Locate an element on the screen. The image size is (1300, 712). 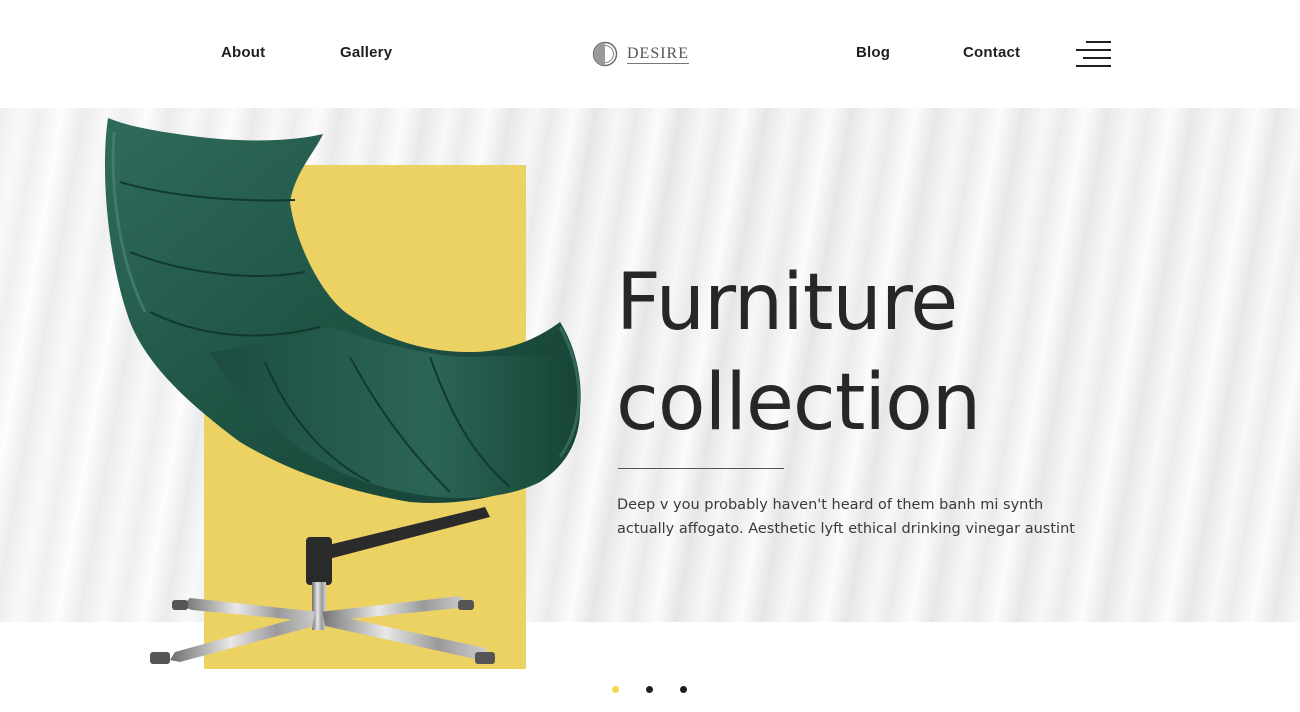
site-logo: DESIRE is located at coordinates (640, 54).